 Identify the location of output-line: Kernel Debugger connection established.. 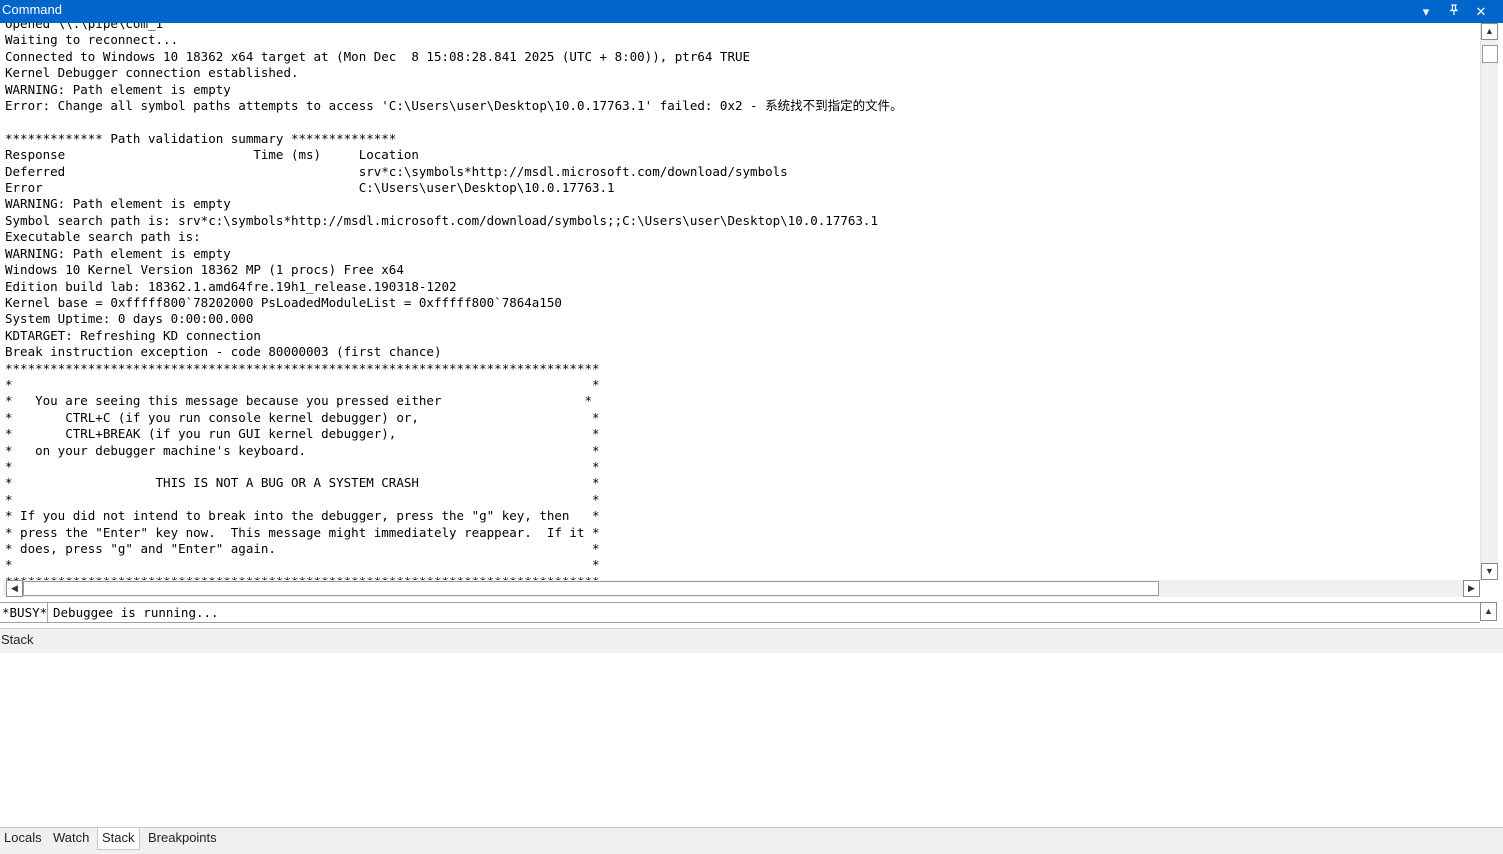
(152, 73).